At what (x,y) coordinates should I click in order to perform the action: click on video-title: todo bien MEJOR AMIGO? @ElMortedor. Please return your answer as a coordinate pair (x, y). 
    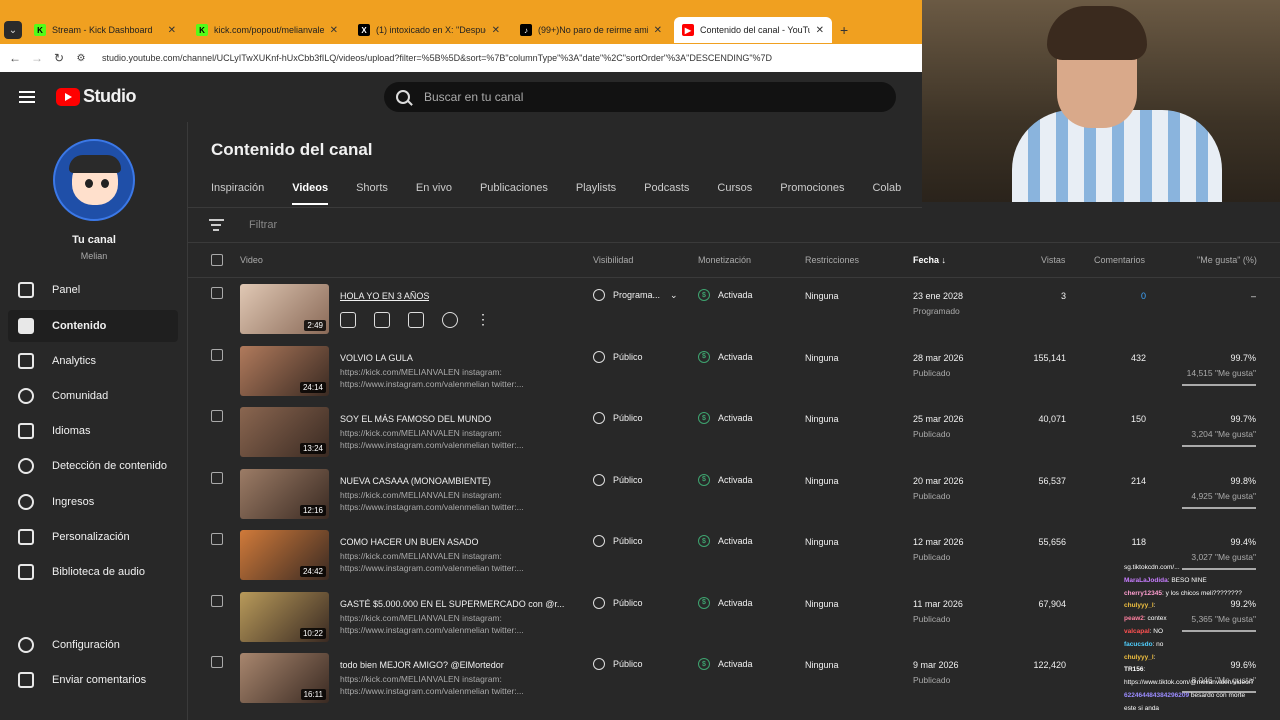
    Looking at the image, I should click on (422, 665).